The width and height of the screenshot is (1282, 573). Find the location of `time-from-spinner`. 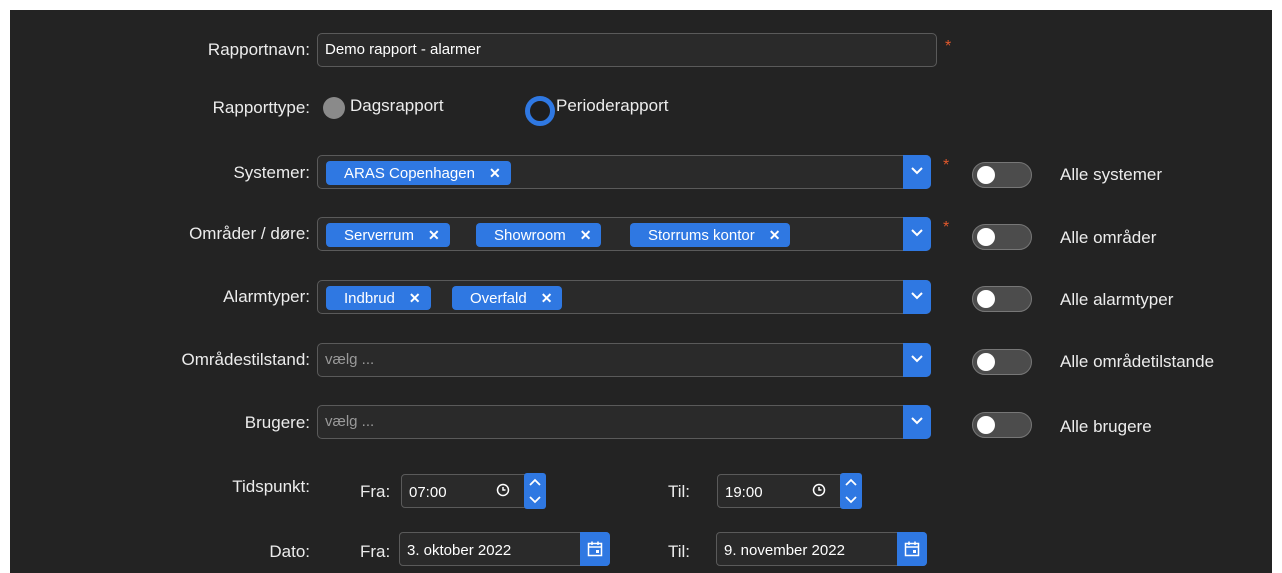

time-from-spinner is located at coordinates (535, 491).